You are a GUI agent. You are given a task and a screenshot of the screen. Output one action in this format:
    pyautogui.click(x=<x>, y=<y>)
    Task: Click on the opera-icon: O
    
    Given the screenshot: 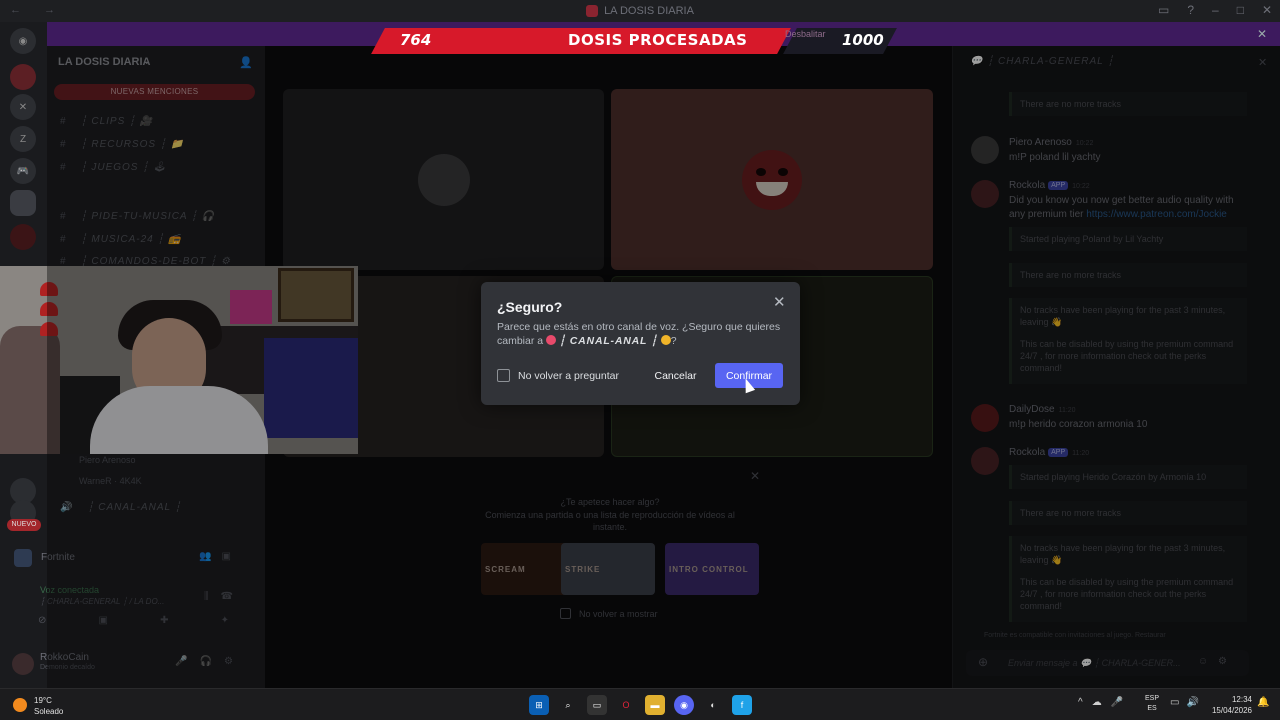 What is the action you would take?
    pyautogui.click(x=626, y=705)
    